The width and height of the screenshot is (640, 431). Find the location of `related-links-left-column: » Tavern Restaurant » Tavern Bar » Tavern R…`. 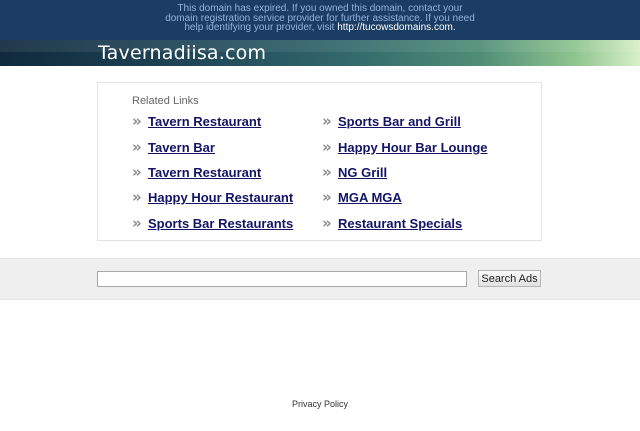

related-links-left-column: » Tavern Restaurant » Tavern Bar » Tavern R… is located at coordinates (212, 172).